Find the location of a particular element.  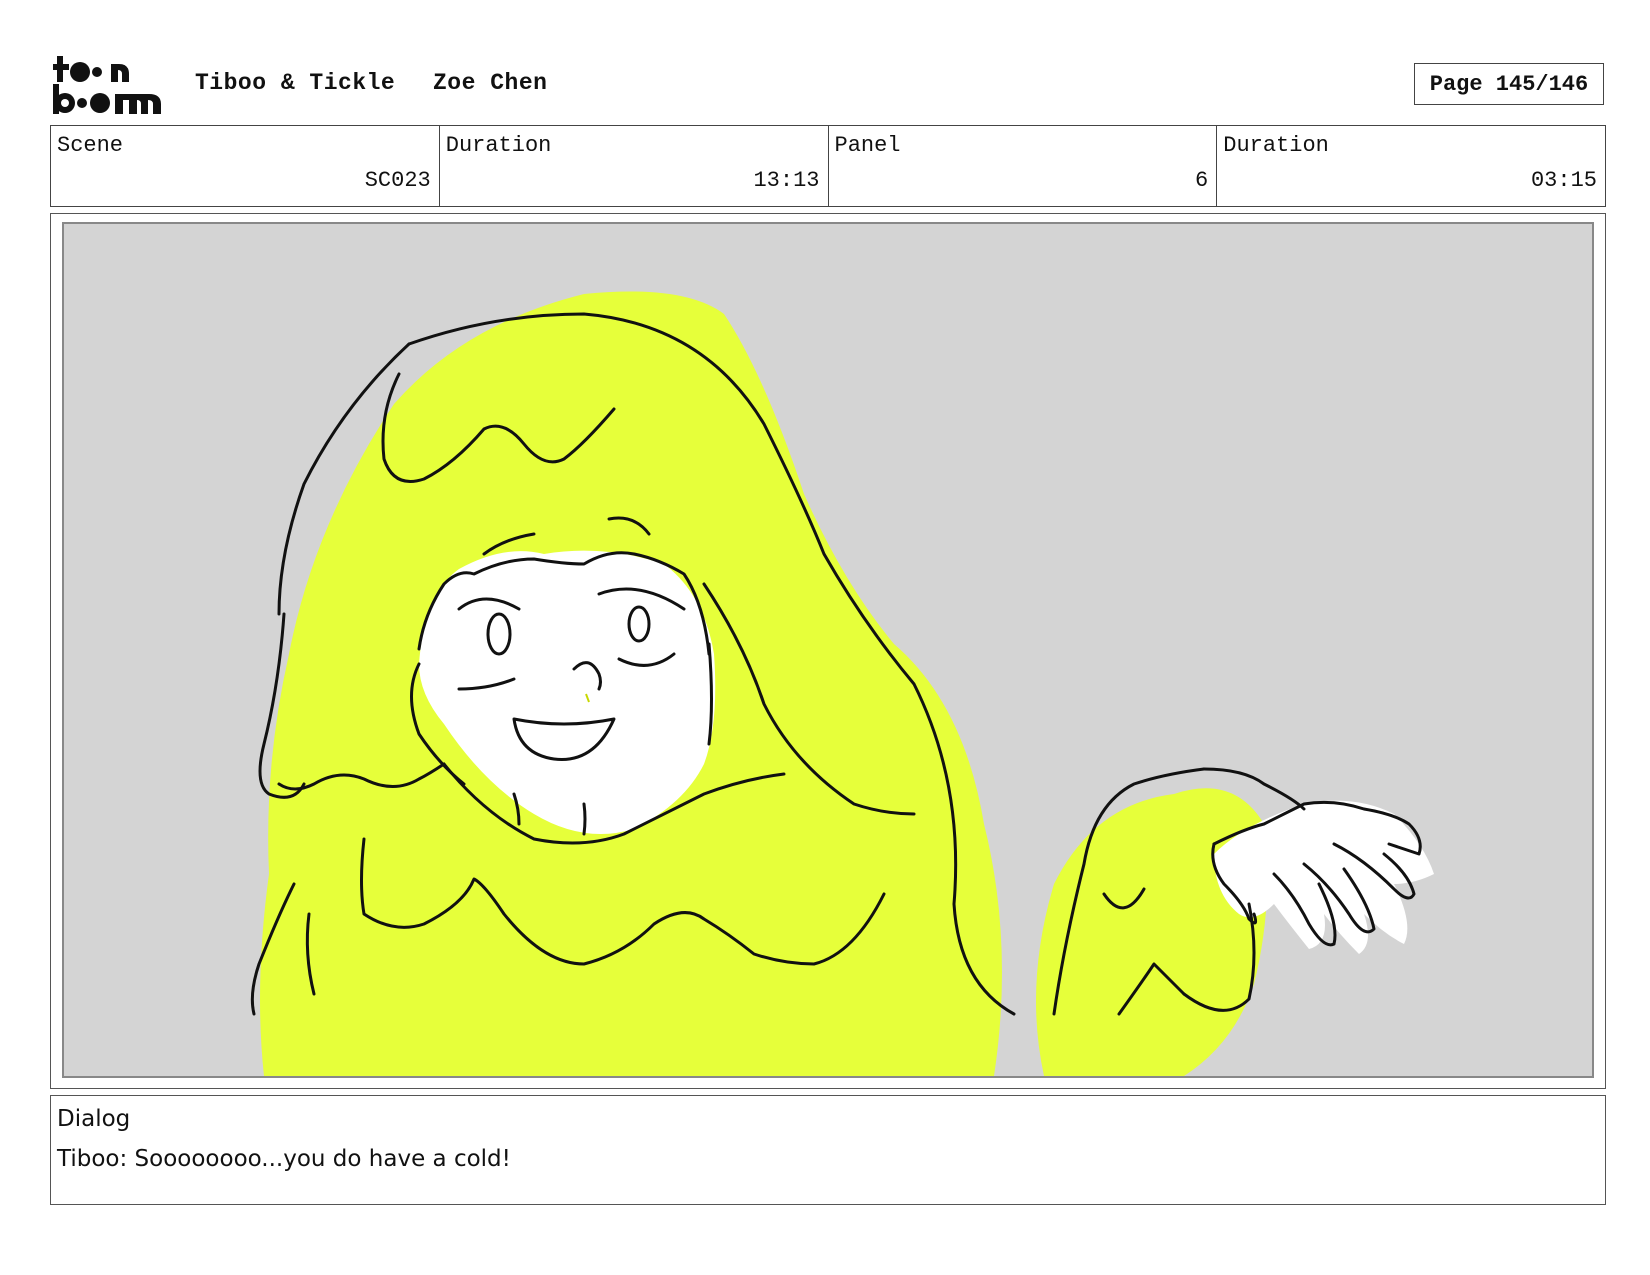

page-indicator: Page 145/146 is located at coordinates (1509, 84).